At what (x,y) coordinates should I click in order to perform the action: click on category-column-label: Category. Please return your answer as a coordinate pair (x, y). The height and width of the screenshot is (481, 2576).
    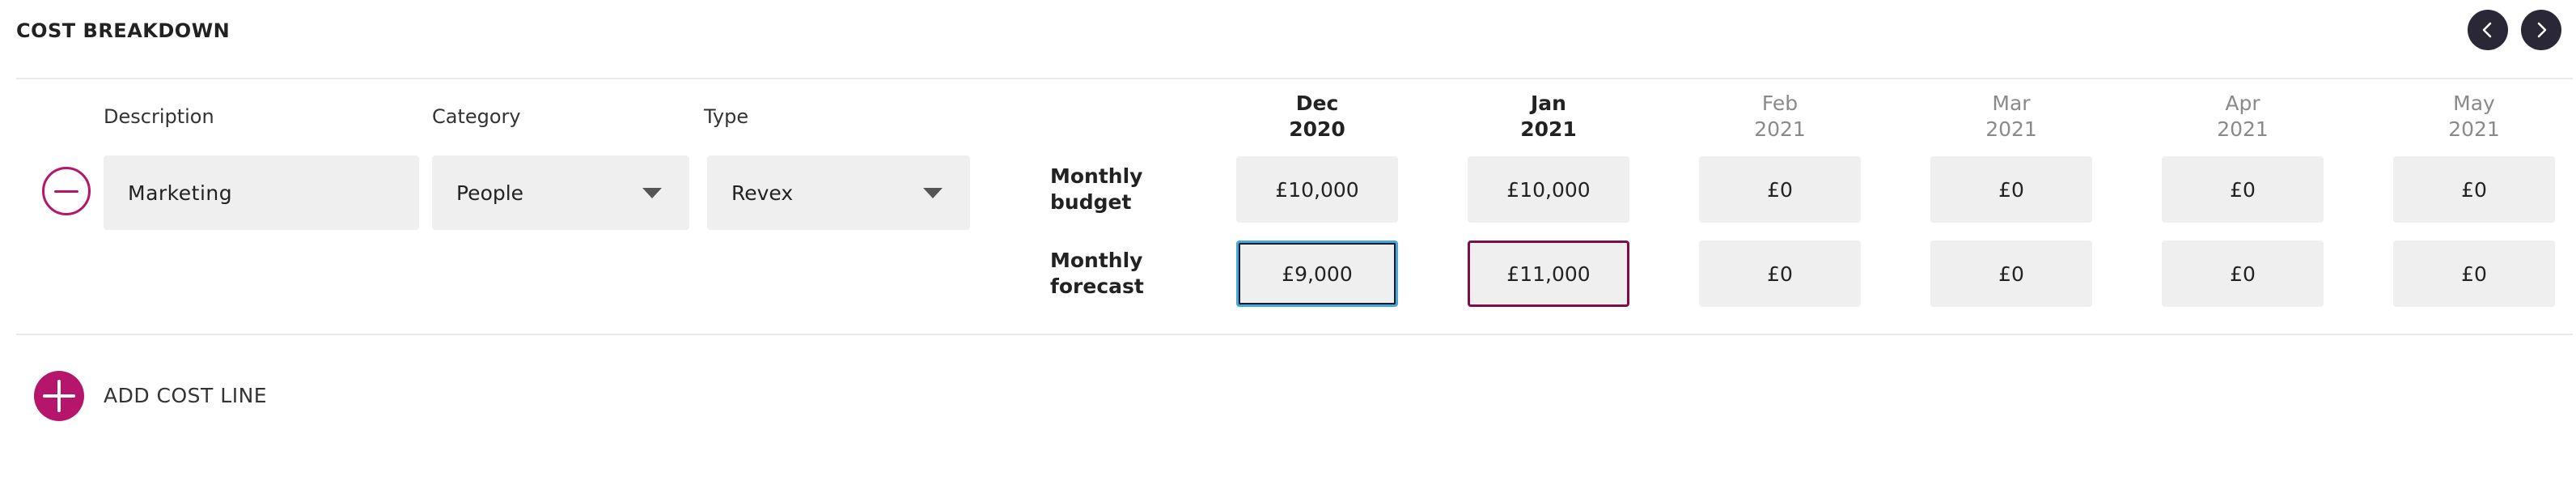
    Looking at the image, I should click on (476, 116).